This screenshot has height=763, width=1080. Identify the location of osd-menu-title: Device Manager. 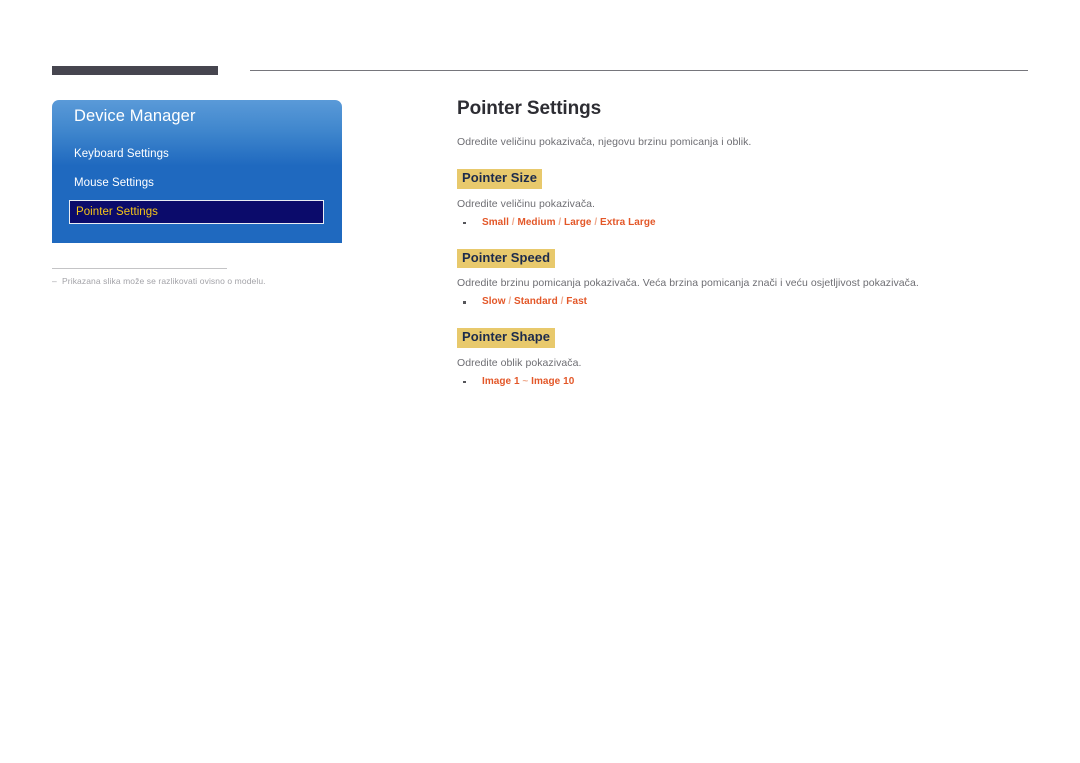
(135, 116).